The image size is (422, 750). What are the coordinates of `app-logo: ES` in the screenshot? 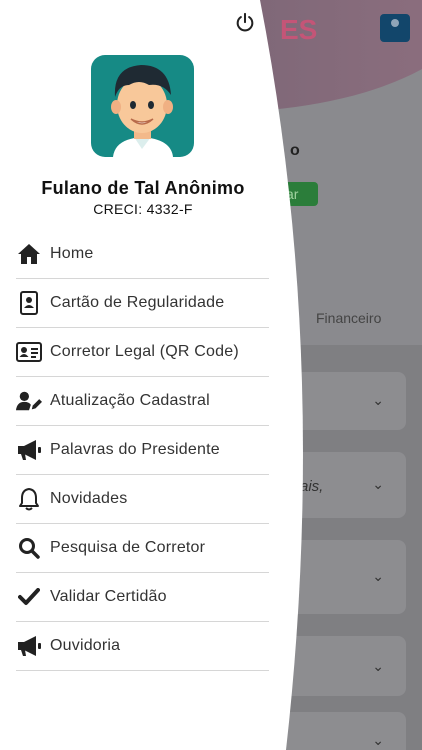 It's located at (299, 29).